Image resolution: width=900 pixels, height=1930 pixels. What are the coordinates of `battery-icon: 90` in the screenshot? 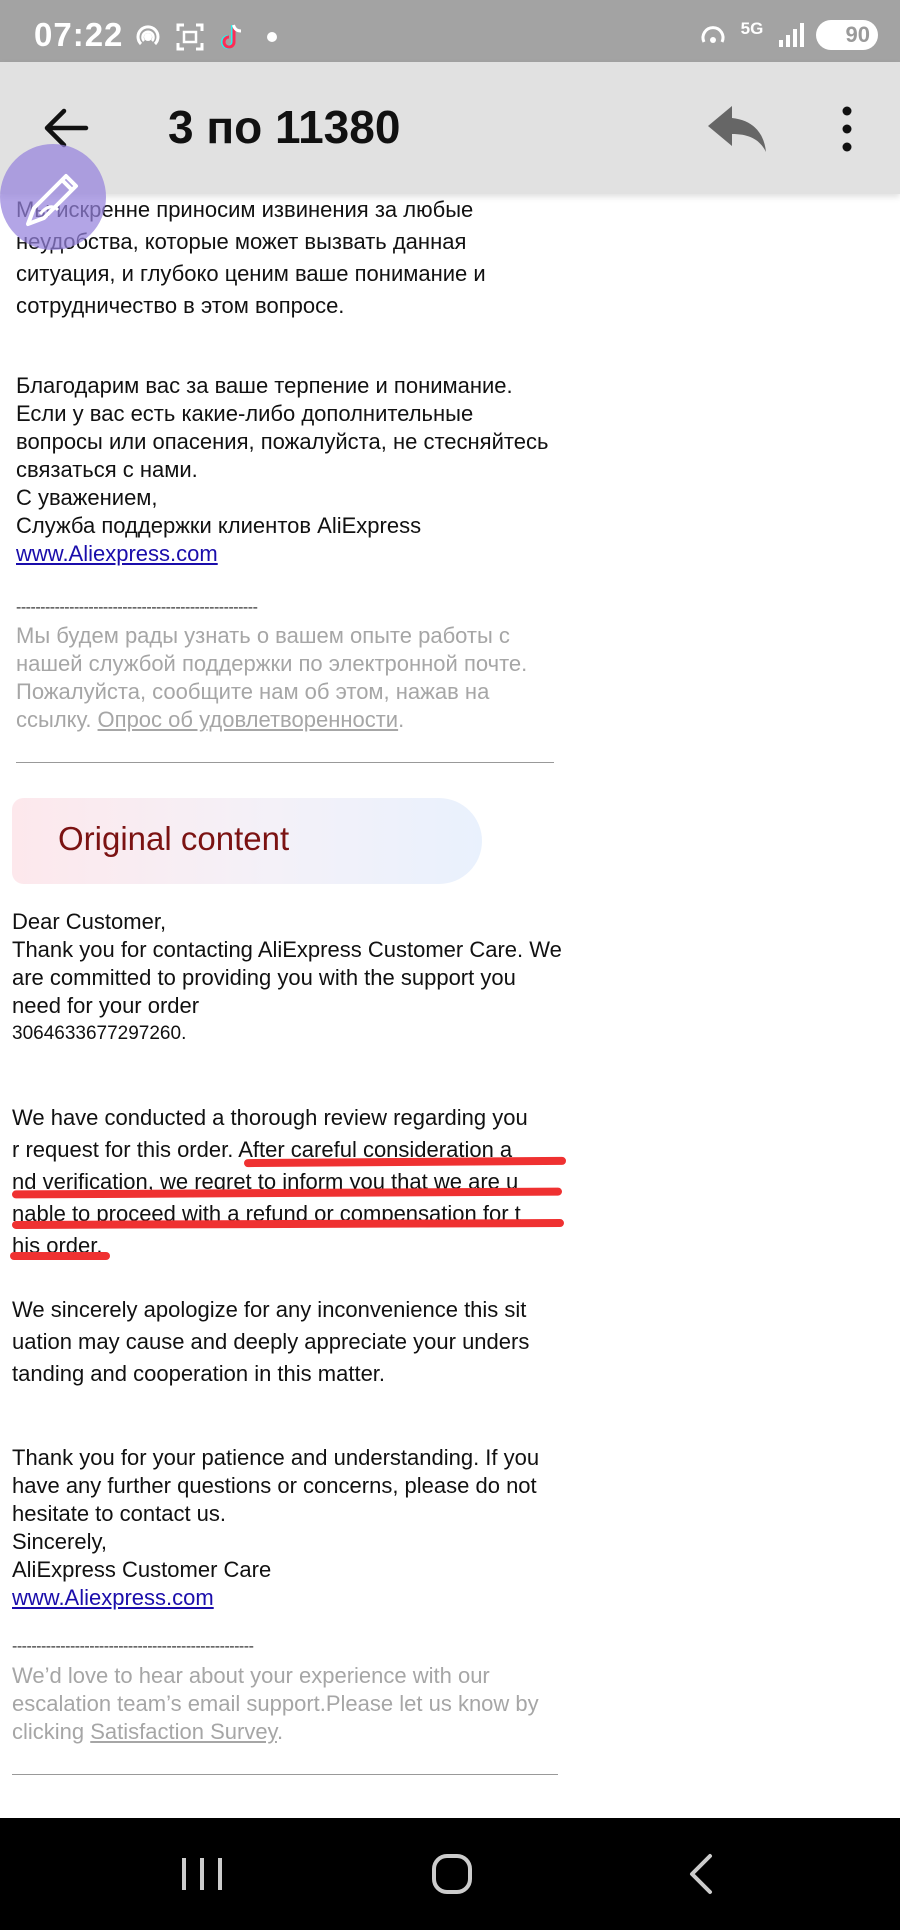 It's located at (847, 35).